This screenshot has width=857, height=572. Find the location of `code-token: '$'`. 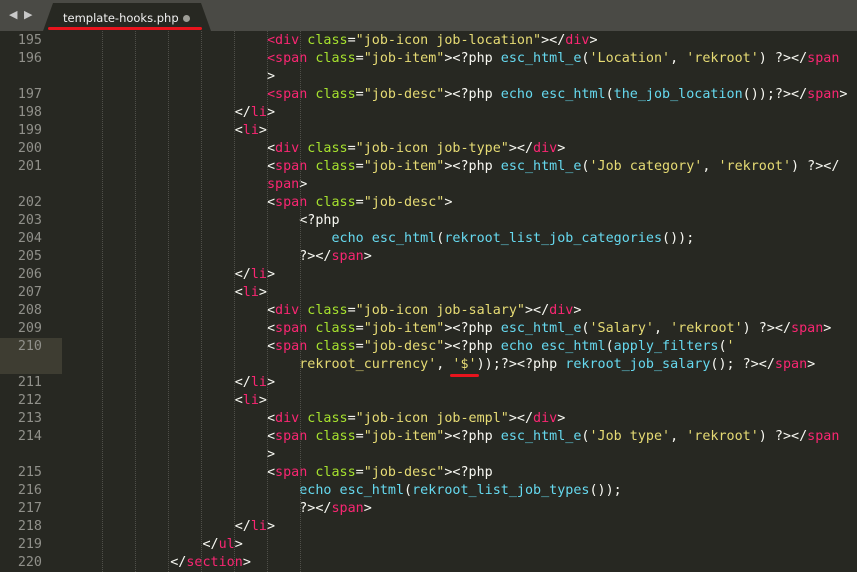

code-token: '$' is located at coordinates (464, 364).